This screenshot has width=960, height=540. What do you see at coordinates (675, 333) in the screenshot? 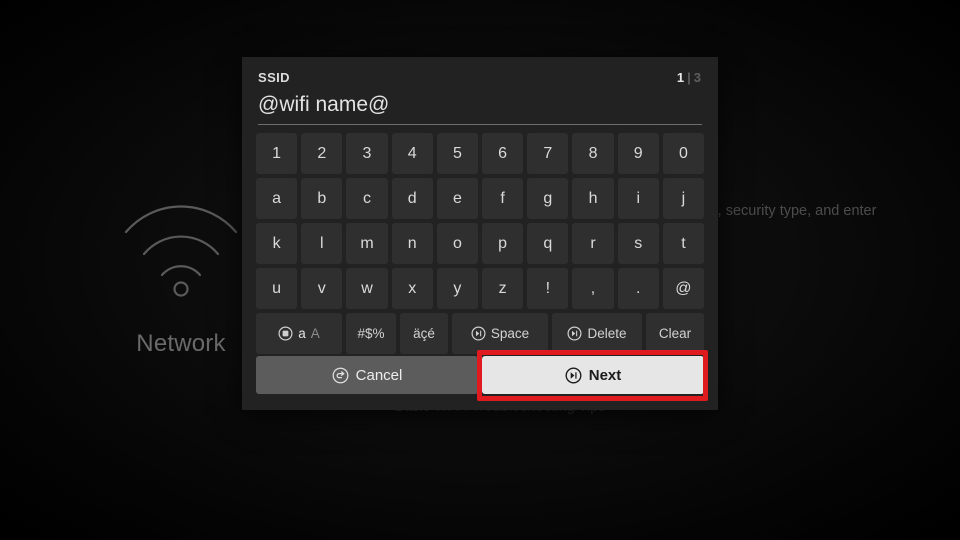
I see `key-clear: Clear` at bounding box center [675, 333].